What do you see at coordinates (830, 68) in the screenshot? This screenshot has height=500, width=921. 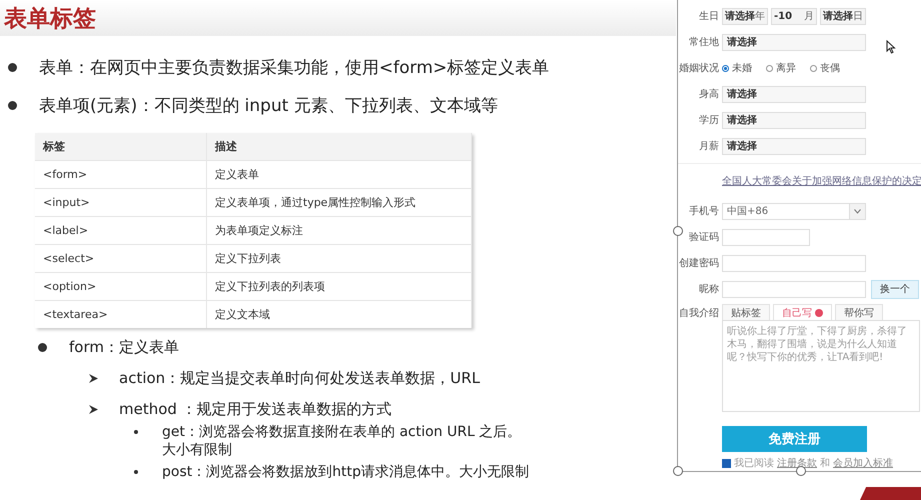 I see `radio-label: 丧偶` at bounding box center [830, 68].